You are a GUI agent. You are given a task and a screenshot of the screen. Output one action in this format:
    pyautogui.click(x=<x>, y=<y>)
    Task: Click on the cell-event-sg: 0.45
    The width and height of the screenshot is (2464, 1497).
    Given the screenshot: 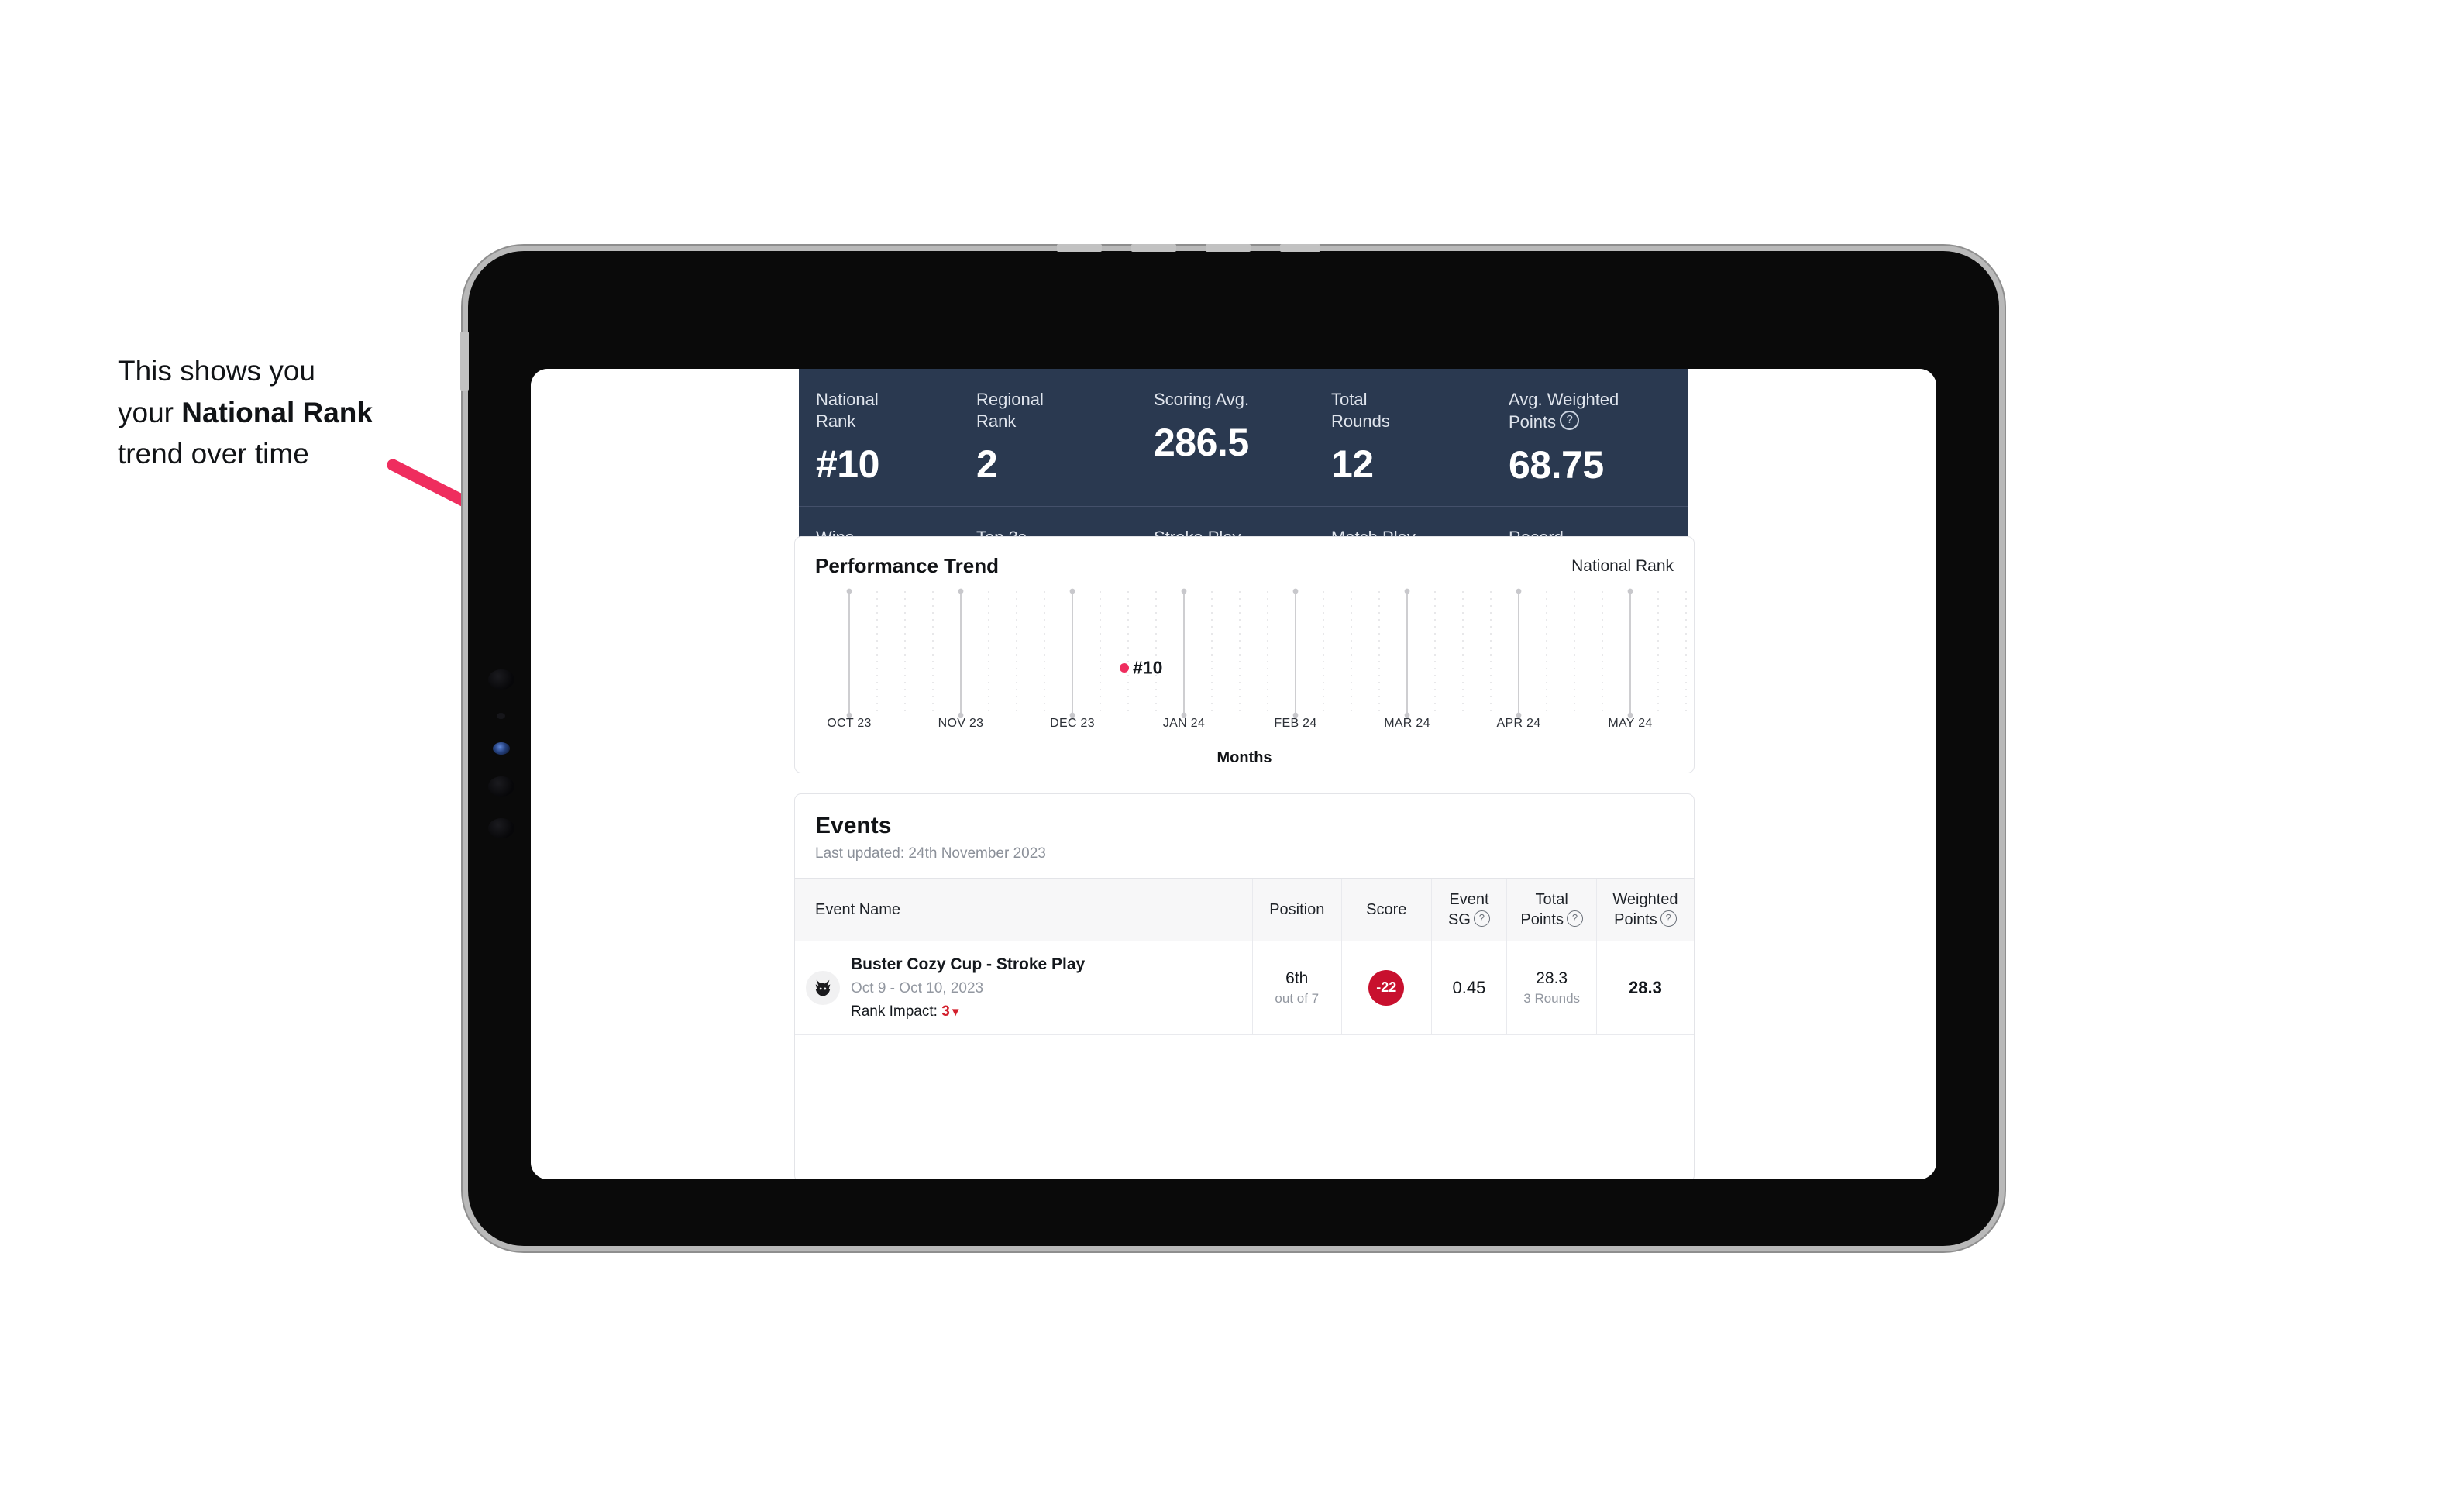 What is the action you would take?
    pyautogui.click(x=1468, y=988)
    